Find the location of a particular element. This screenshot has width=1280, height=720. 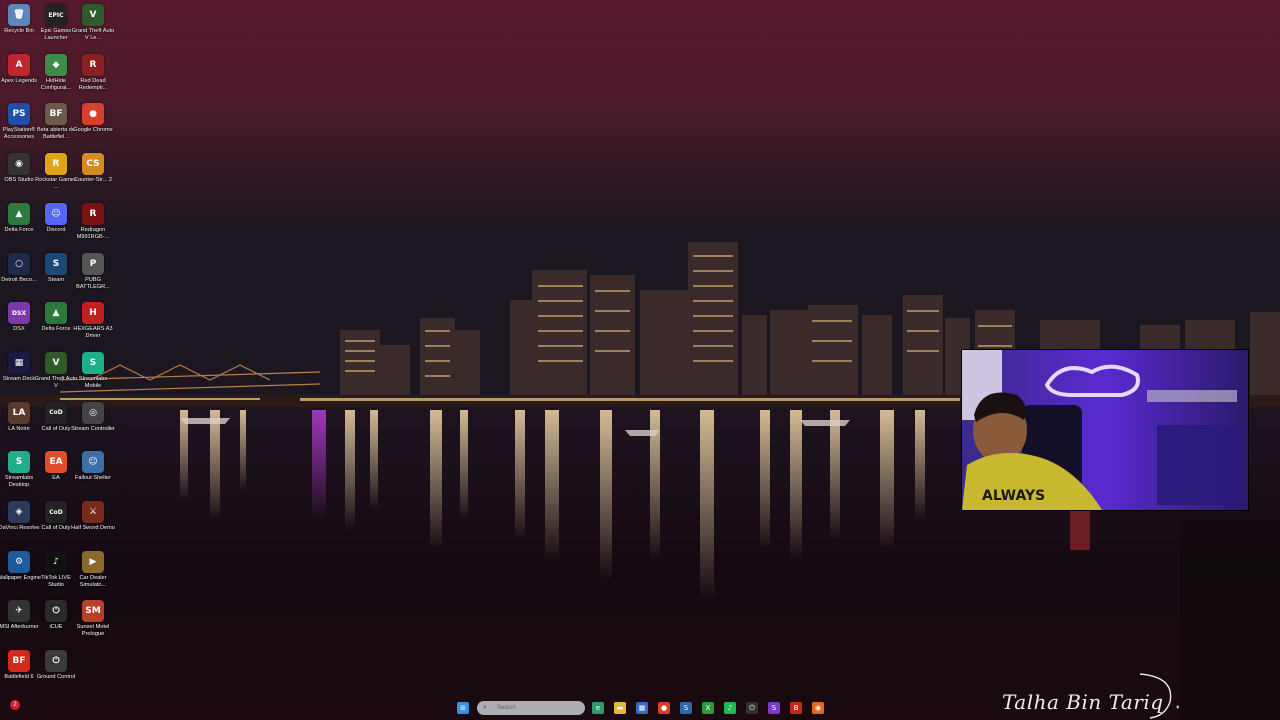

battlefield-beta-icon: BF is located at coordinates (56, 114).